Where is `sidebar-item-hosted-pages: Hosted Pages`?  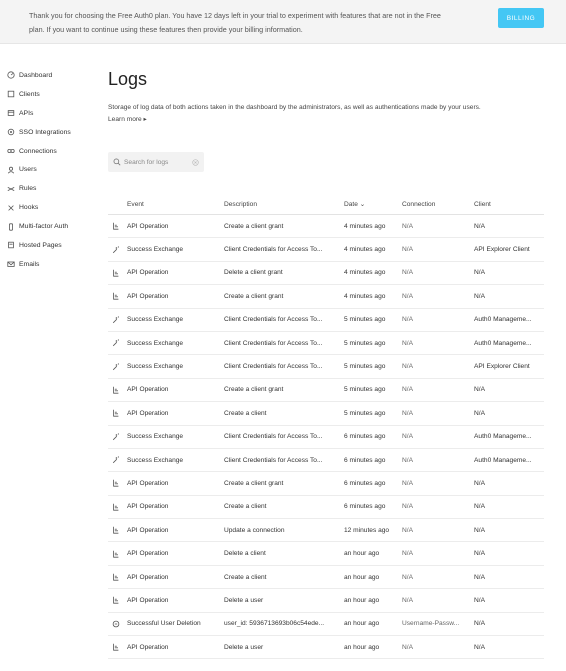
sidebar-item-hosted-pages: Hosted Pages is located at coordinates (45, 245).